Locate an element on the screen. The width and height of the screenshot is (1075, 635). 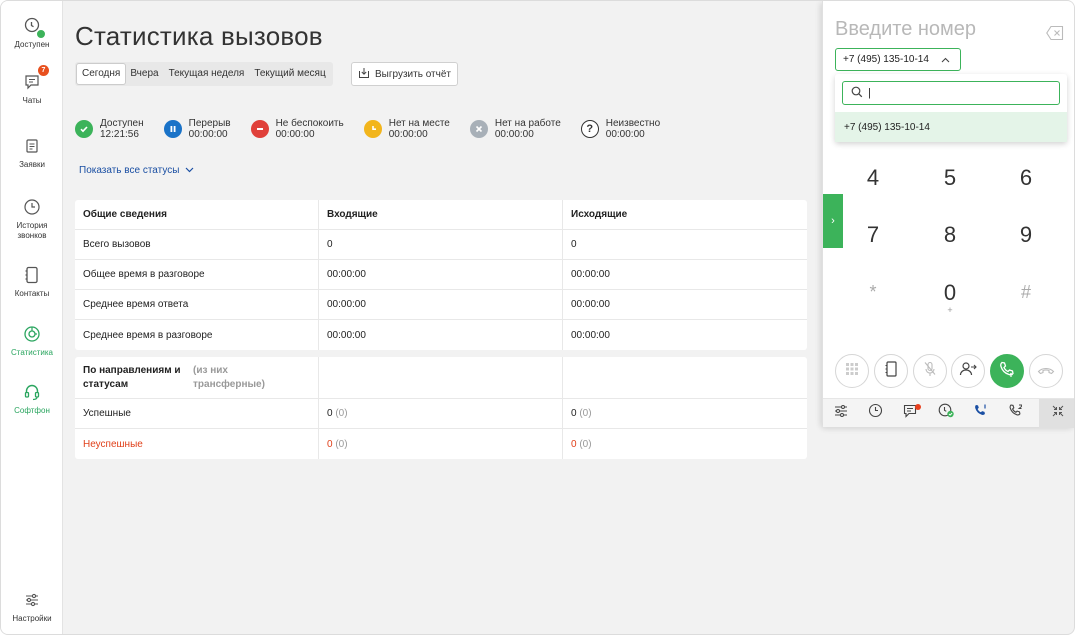
show-all-statuses-link: Показать все статусы is located at coordinates (136, 170).